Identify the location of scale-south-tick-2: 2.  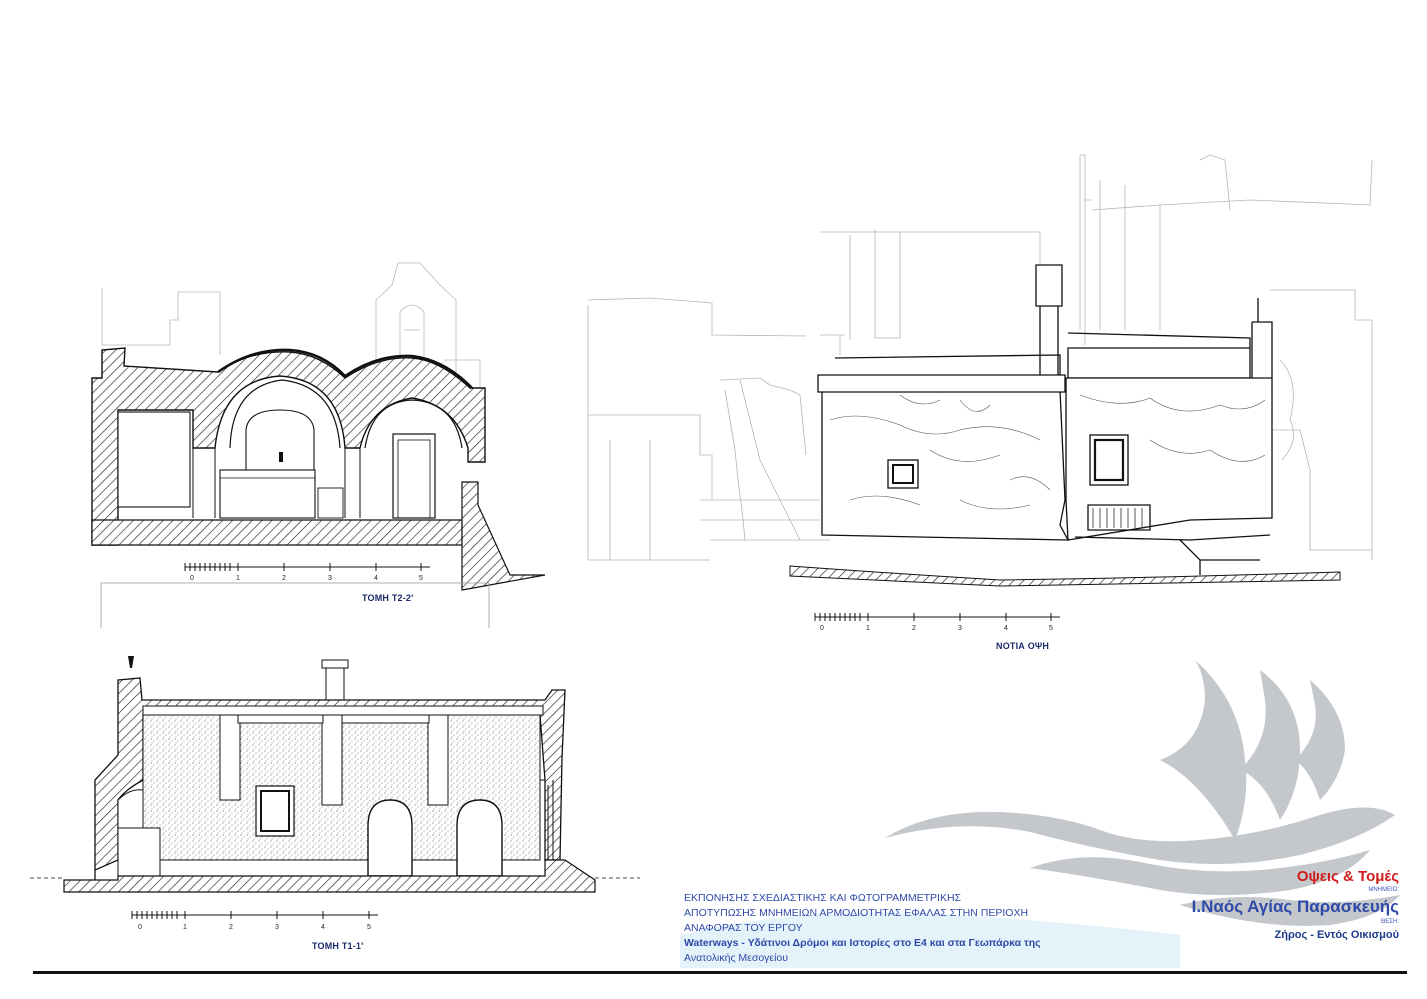
(914, 628).